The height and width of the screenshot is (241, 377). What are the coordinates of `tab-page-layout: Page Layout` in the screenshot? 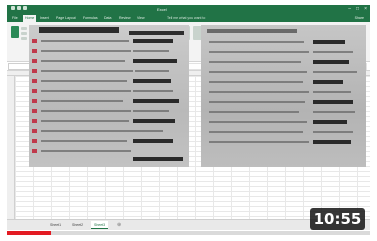 It's located at (66, 18).